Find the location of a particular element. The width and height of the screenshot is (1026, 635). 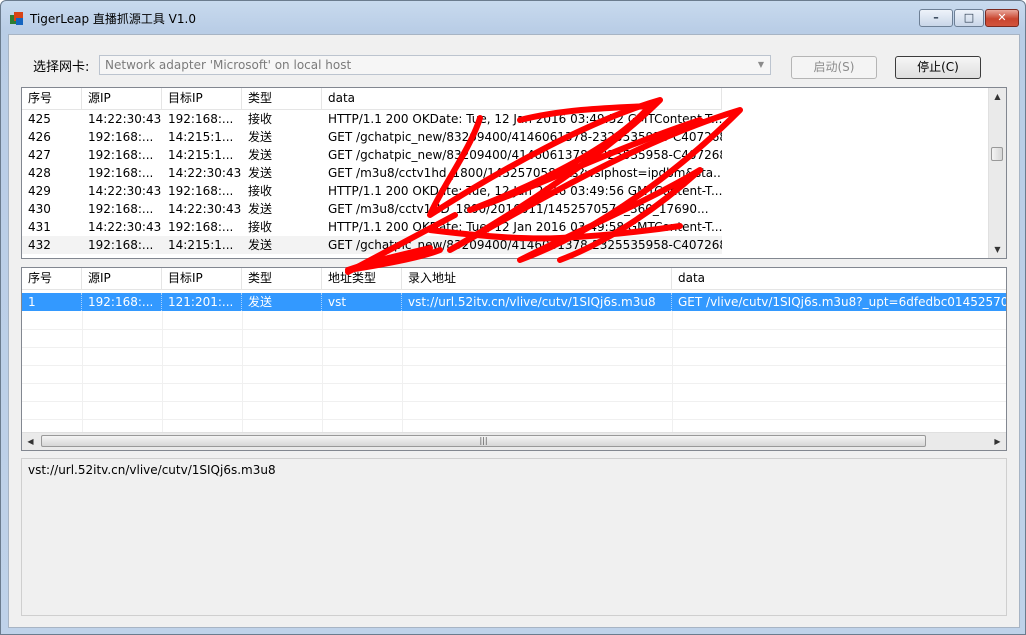

app-icon is located at coordinates (16, 18).